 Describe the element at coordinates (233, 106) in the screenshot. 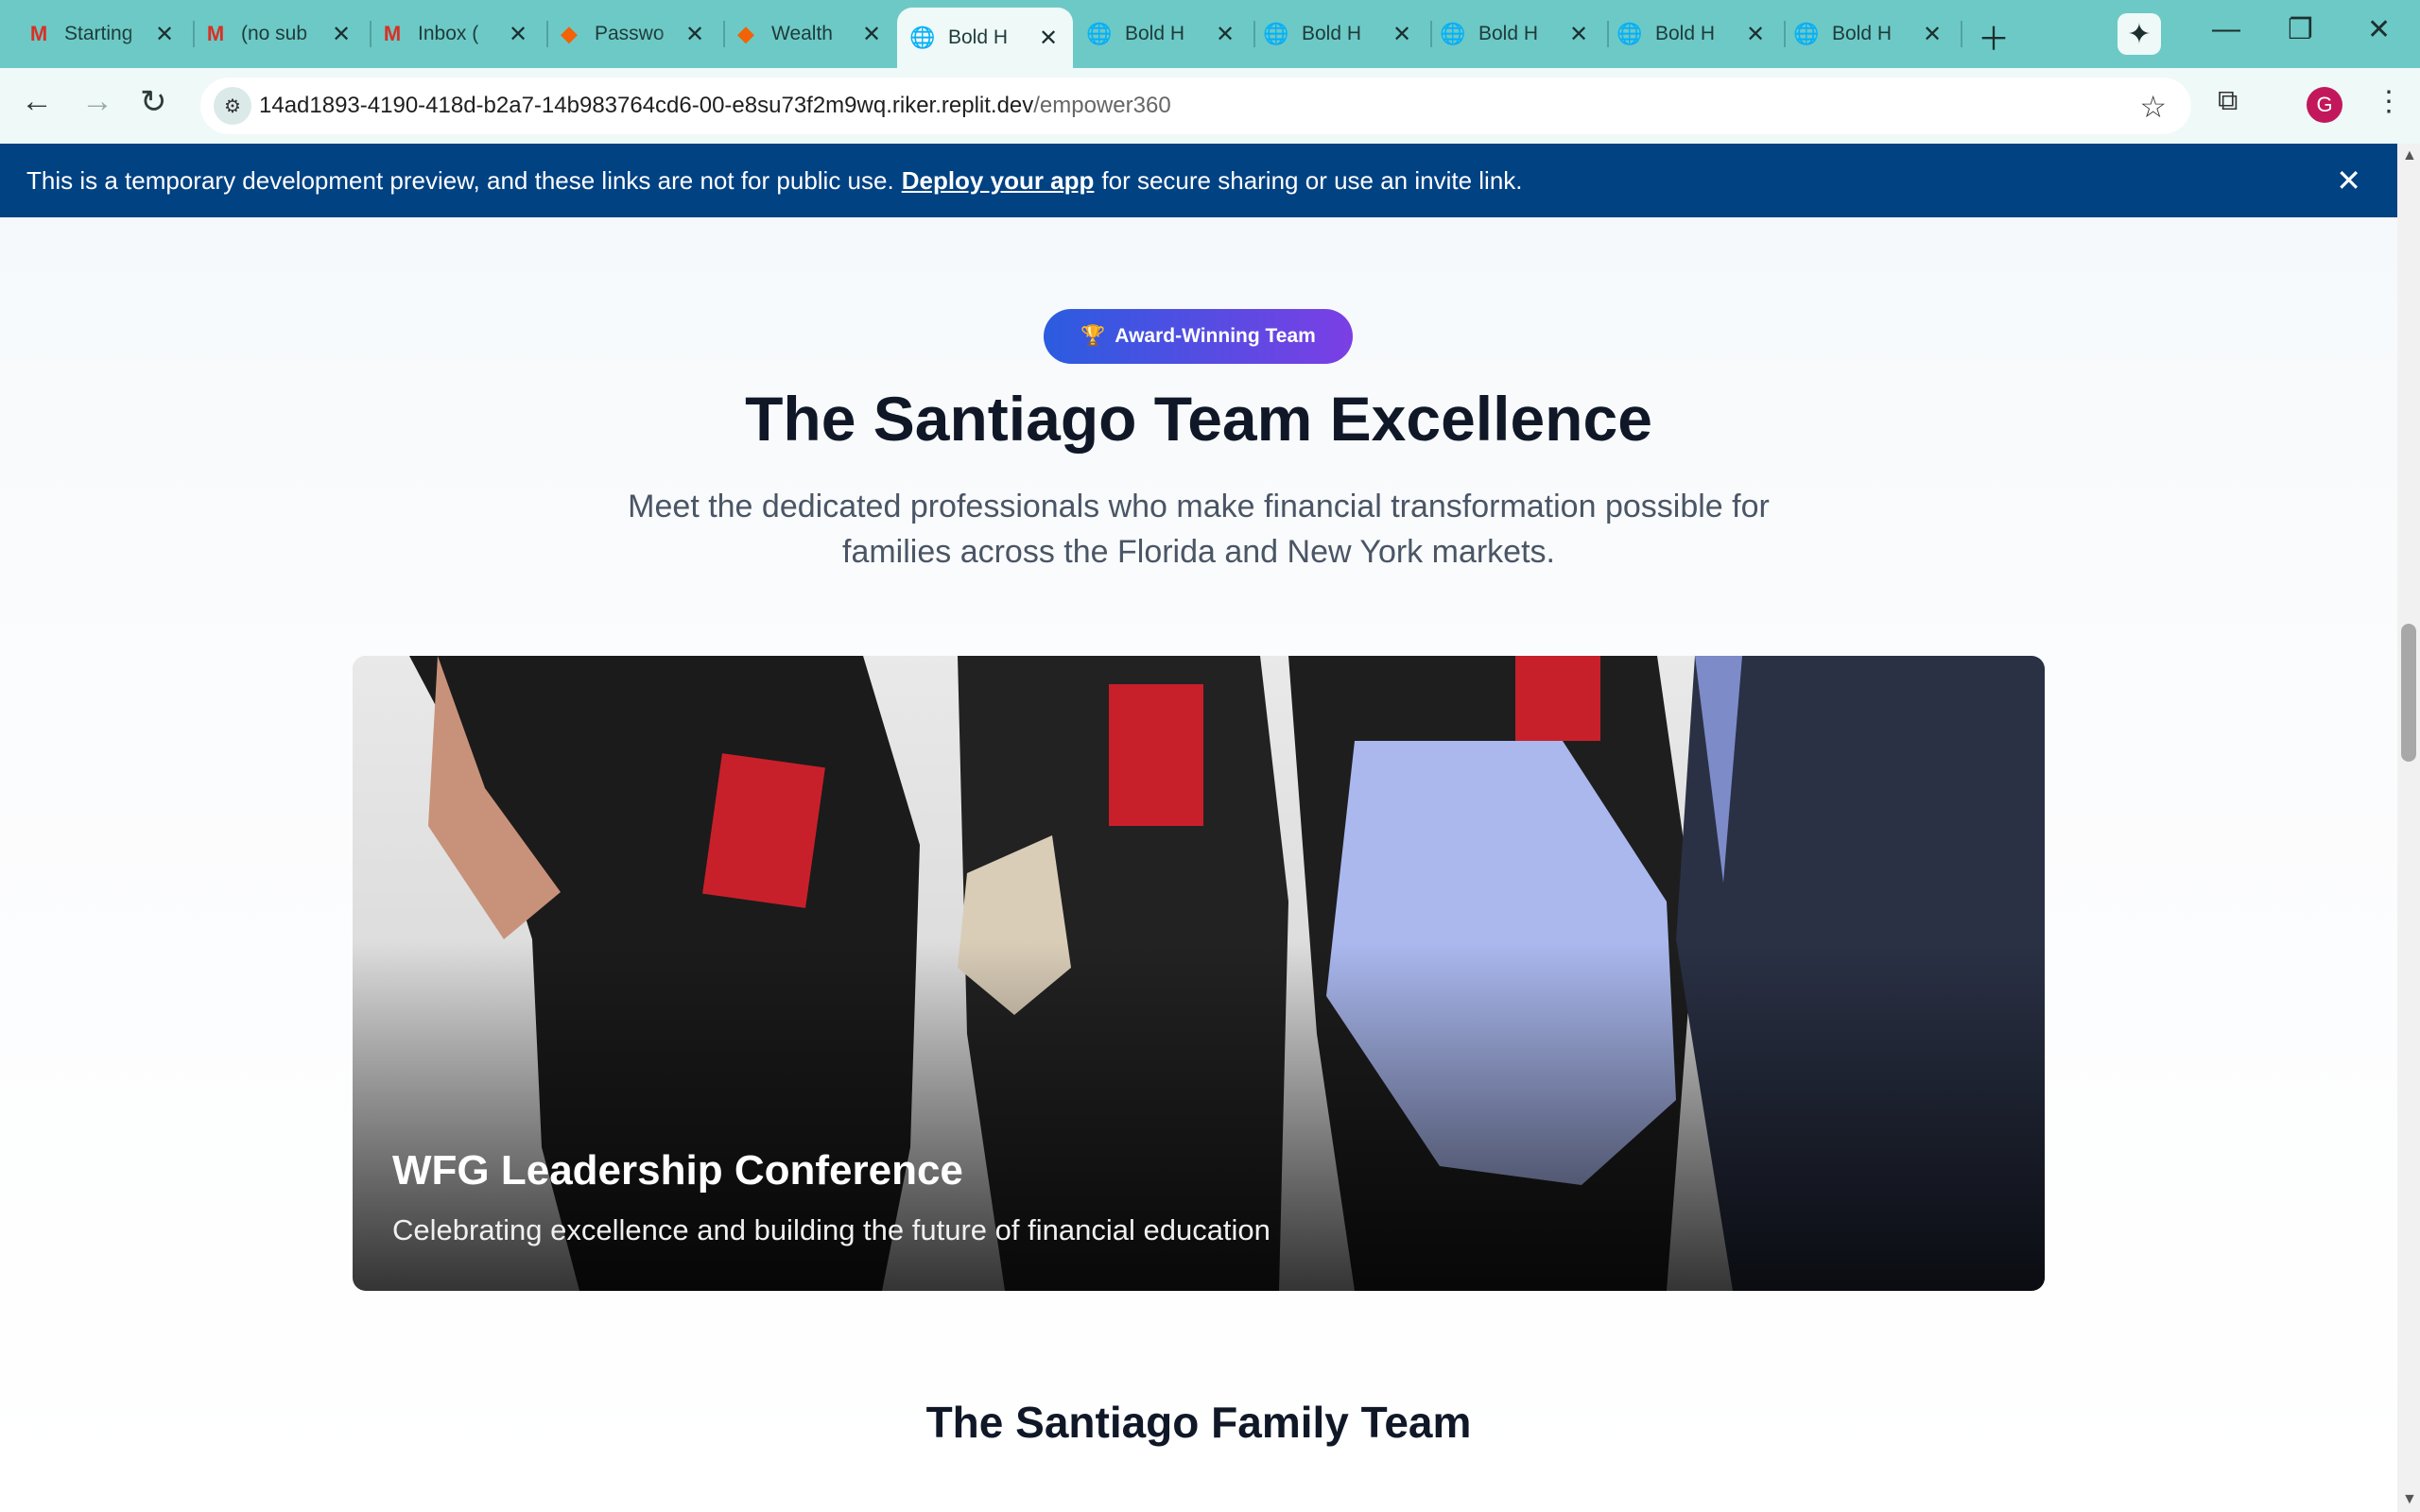

I see `site-info-icon: ⚙` at that location.